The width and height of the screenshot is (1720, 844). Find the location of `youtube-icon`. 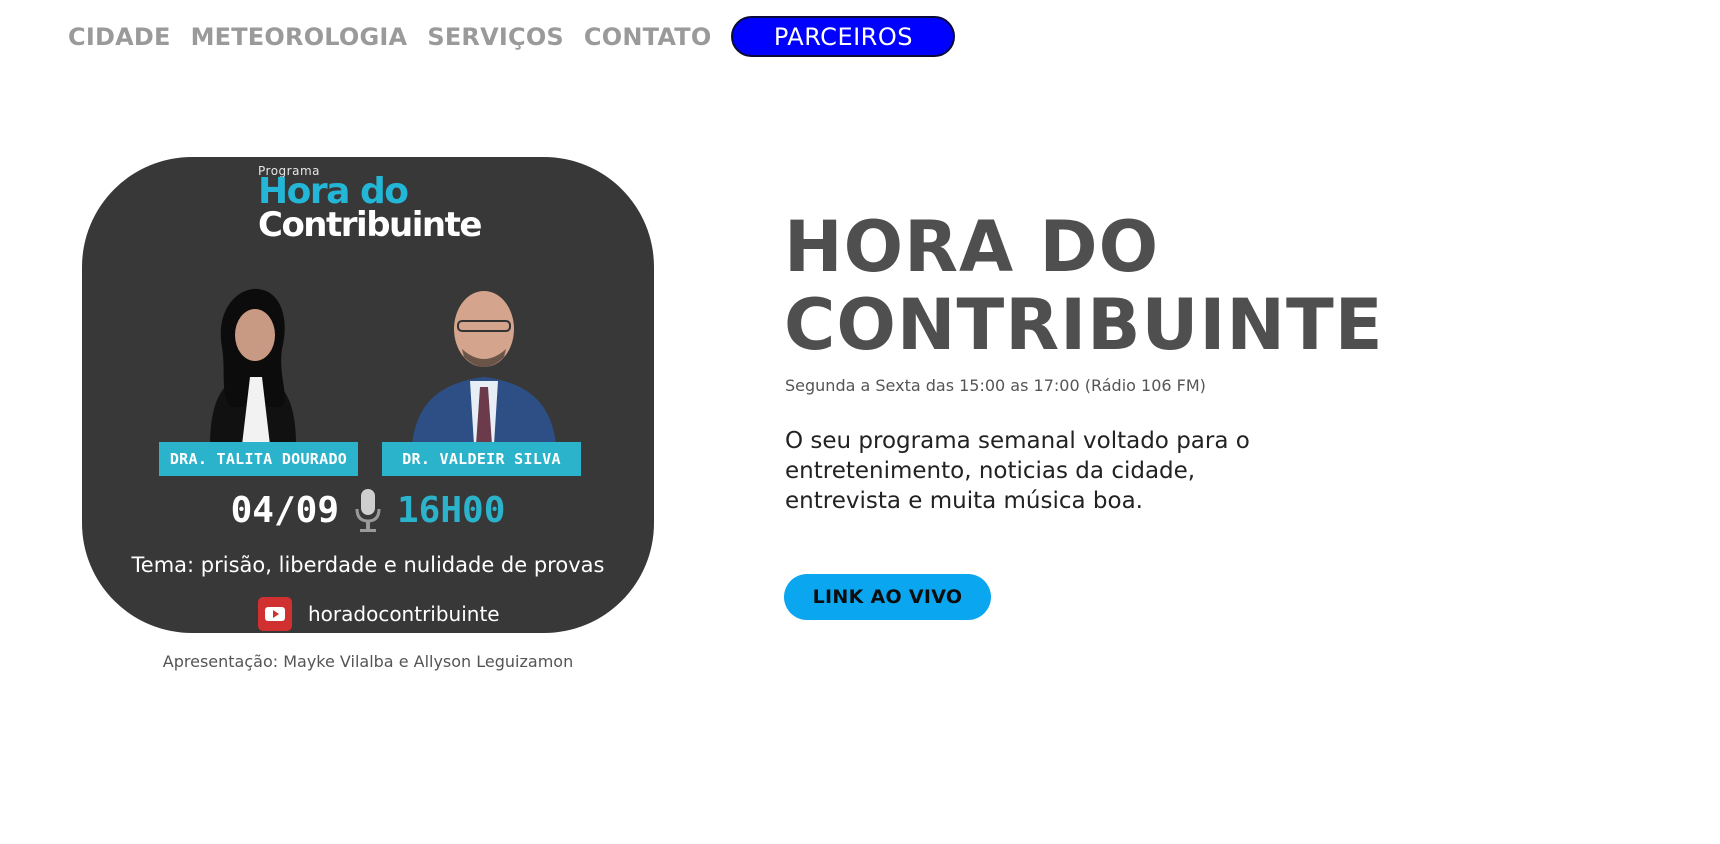

youtube-icon is located at coordinates (275, 614).